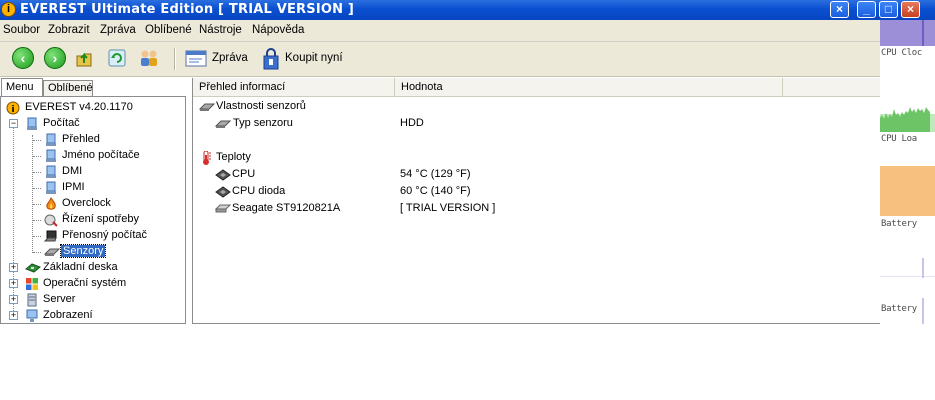 The image size is (935, 400). What do you see at coordinates (80, 267) in the screenshot?
I see `tree-label: Základní deska` at bounding box center [80, 267].